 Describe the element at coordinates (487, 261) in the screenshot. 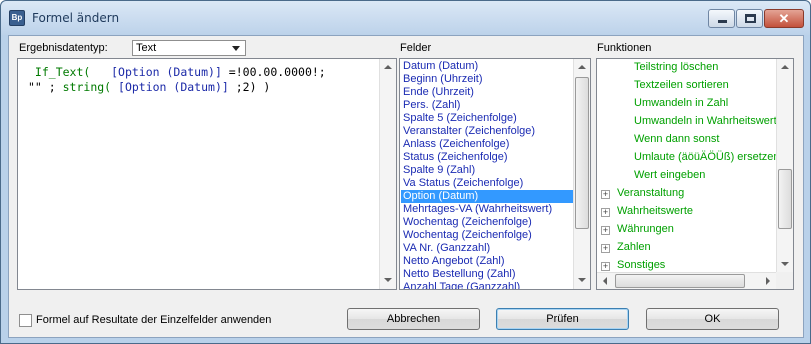

I see `field-list-item: Netto Angebot (Zahl)` at that location.